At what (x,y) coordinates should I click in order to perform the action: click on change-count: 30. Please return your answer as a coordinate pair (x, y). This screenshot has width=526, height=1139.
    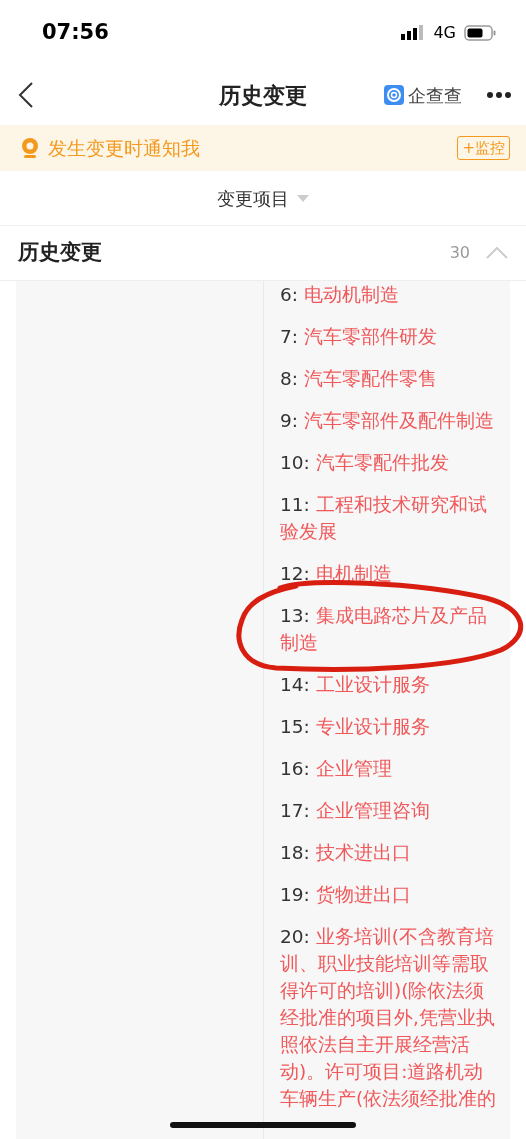
    Looking at the image, I should click on (459, 253).